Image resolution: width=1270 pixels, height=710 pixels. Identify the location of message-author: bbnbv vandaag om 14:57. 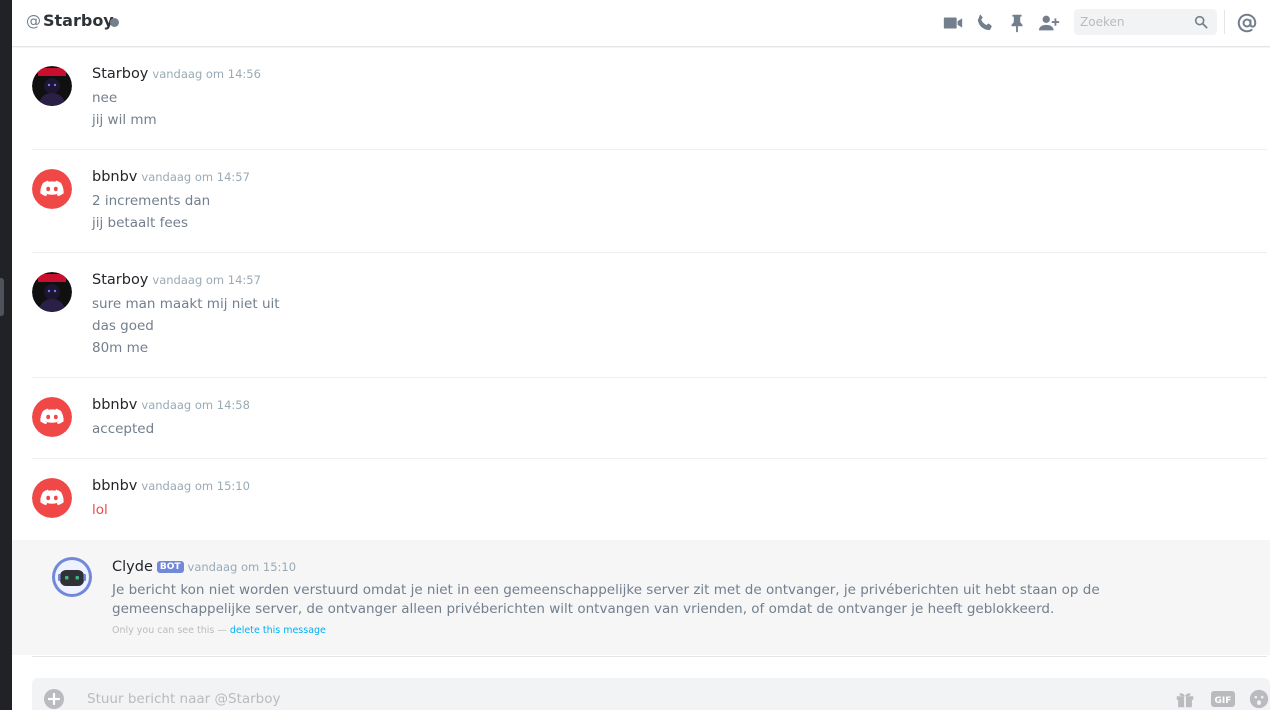
(171, 177).